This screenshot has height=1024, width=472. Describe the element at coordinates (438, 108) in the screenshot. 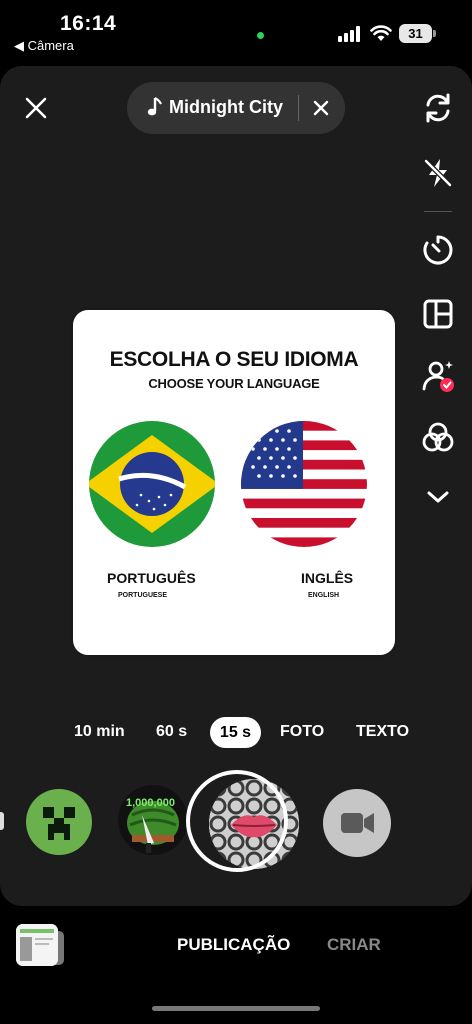

I see `flip-camera-icon` at that location.